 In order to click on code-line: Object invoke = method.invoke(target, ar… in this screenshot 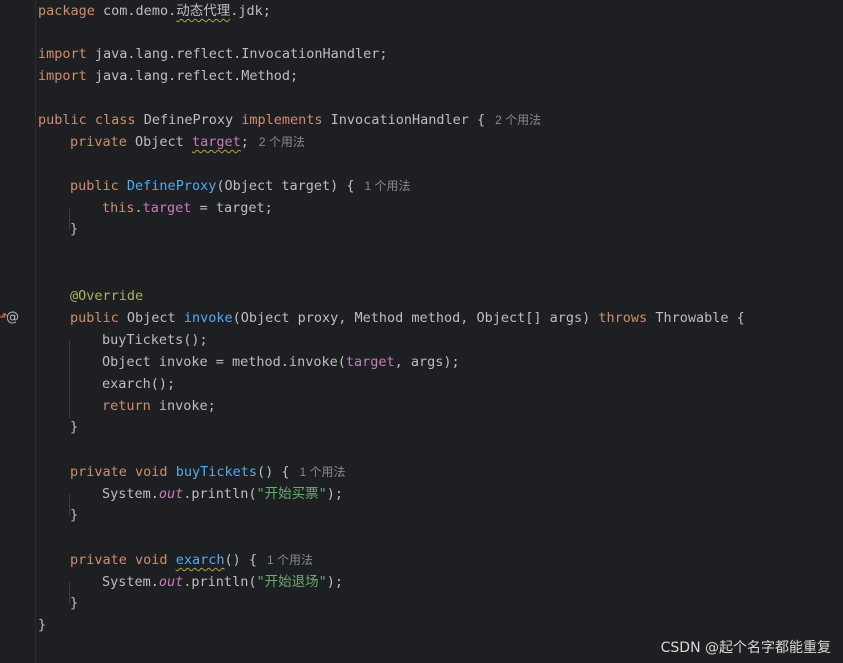, I will do `click(281, 362)`.